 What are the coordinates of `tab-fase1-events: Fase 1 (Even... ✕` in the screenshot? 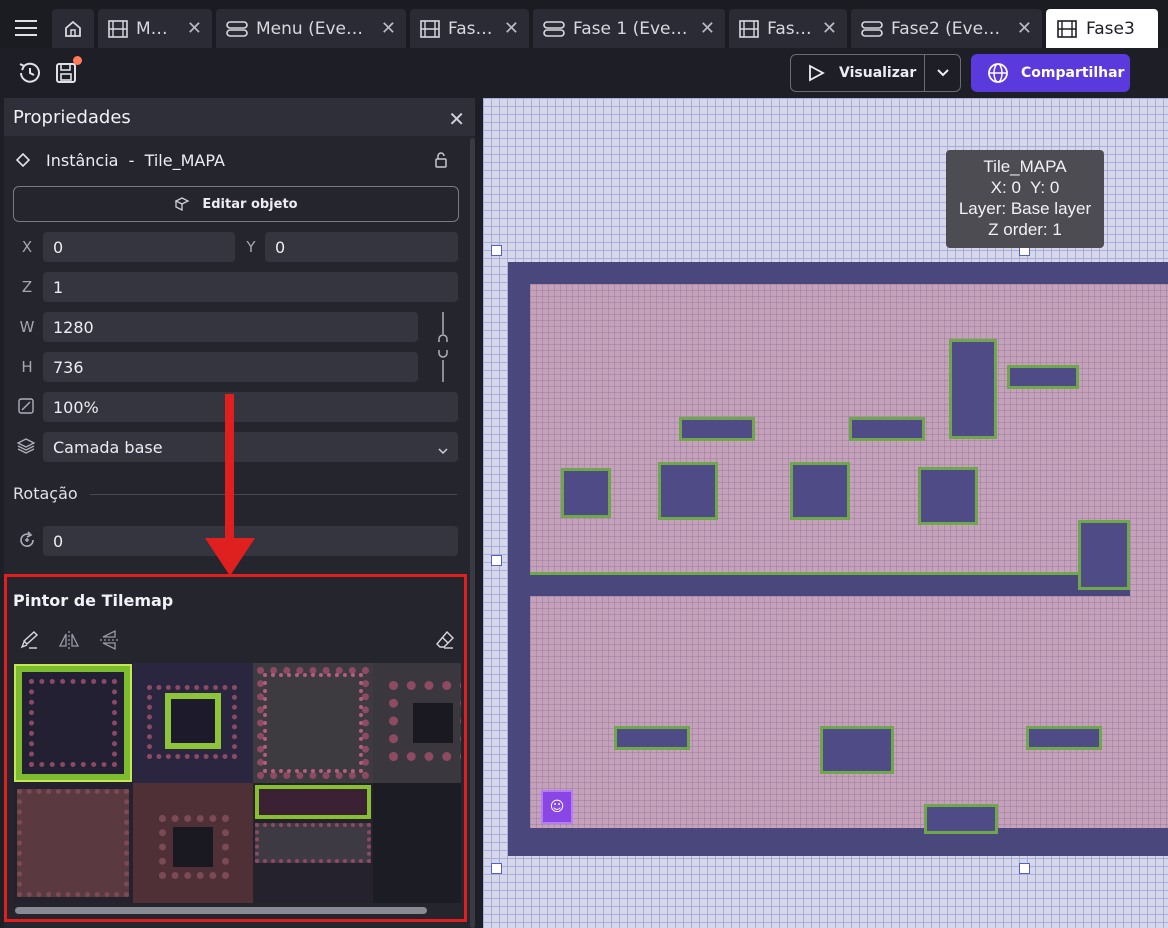 It's located at (629, 28).